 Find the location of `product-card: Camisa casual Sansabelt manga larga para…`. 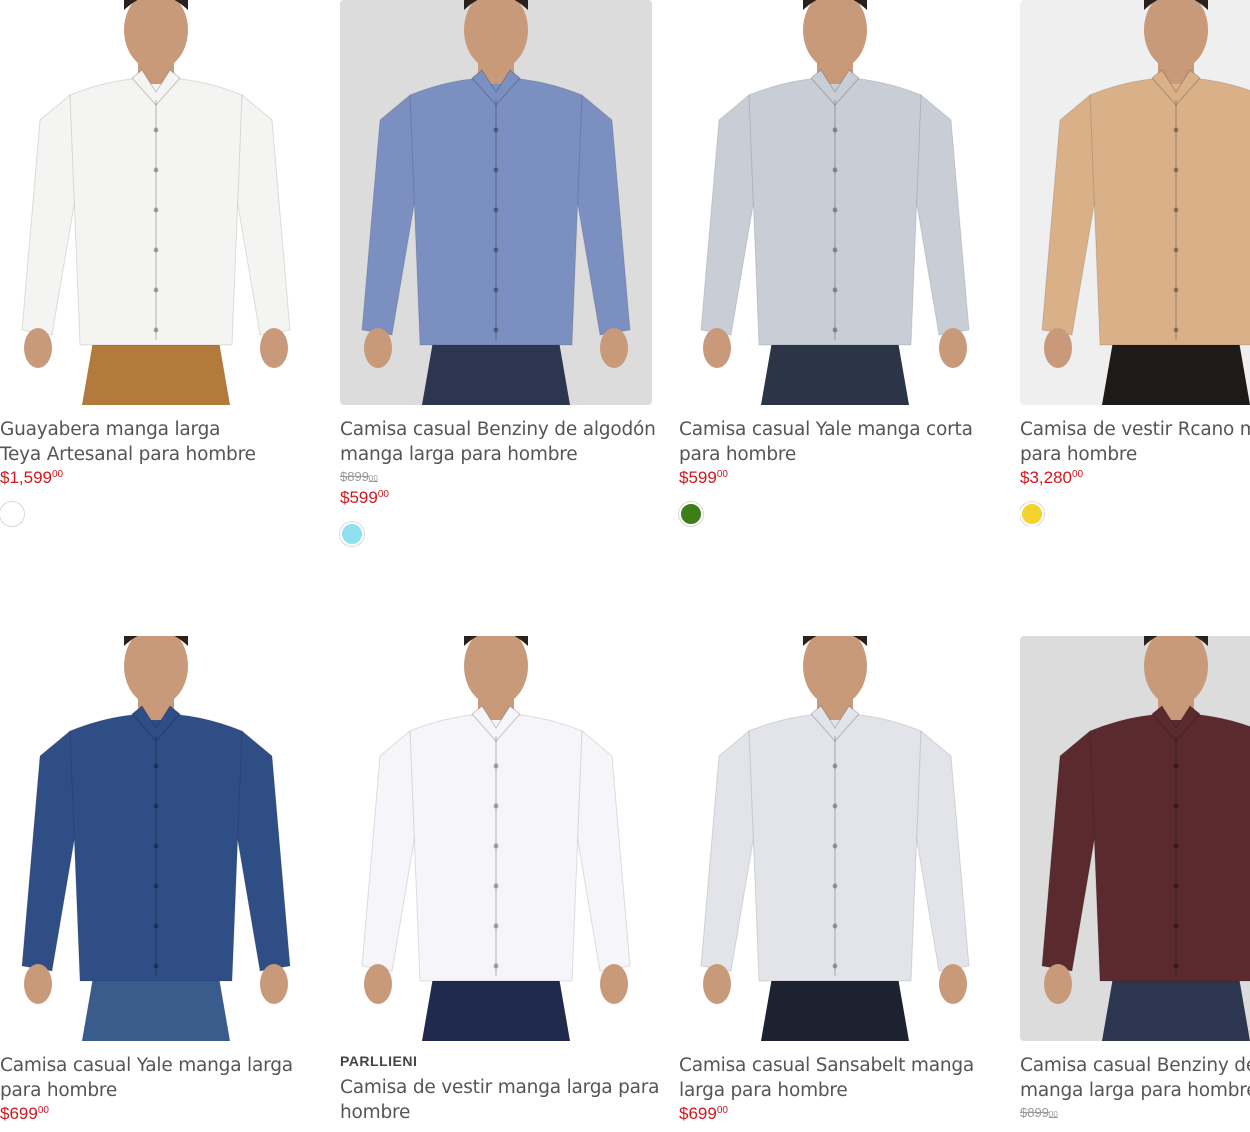

product-card: Camisa casual Sansabelt manga larga para… is located at coordinates (835, 881).